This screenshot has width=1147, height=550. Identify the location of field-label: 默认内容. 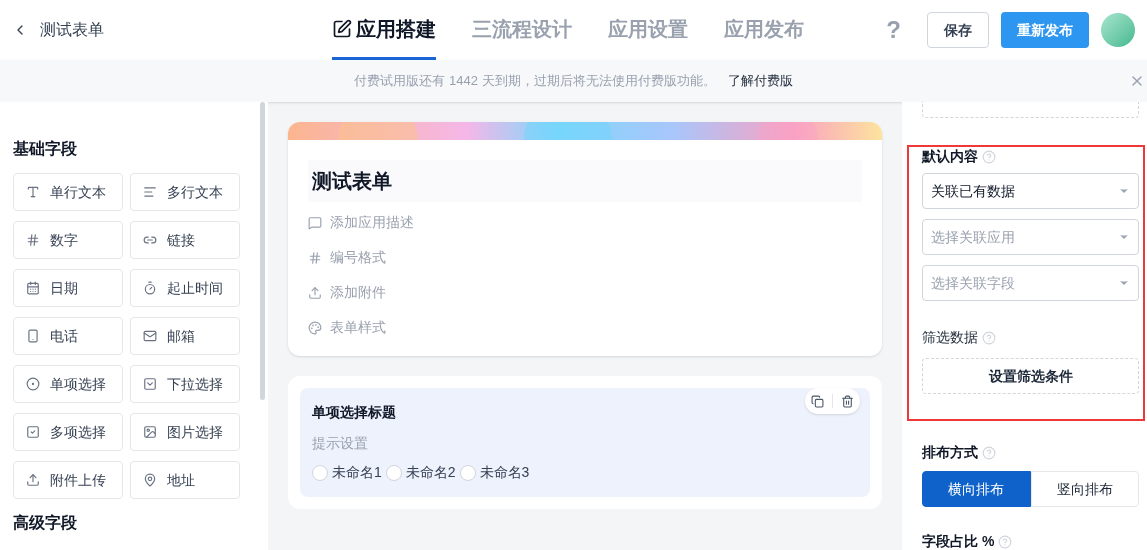
(950, 156).